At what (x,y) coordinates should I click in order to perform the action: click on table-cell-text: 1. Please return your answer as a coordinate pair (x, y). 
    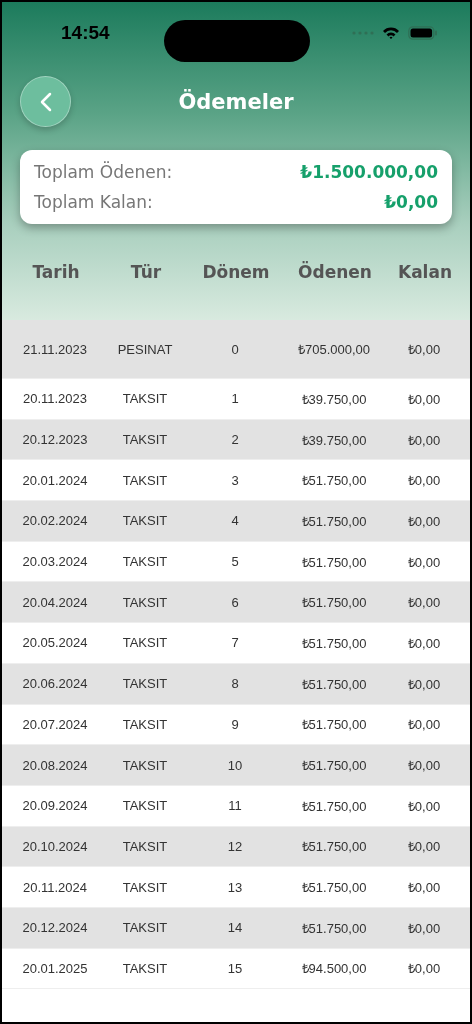
    Looking at the image, I should click on (235, 399).